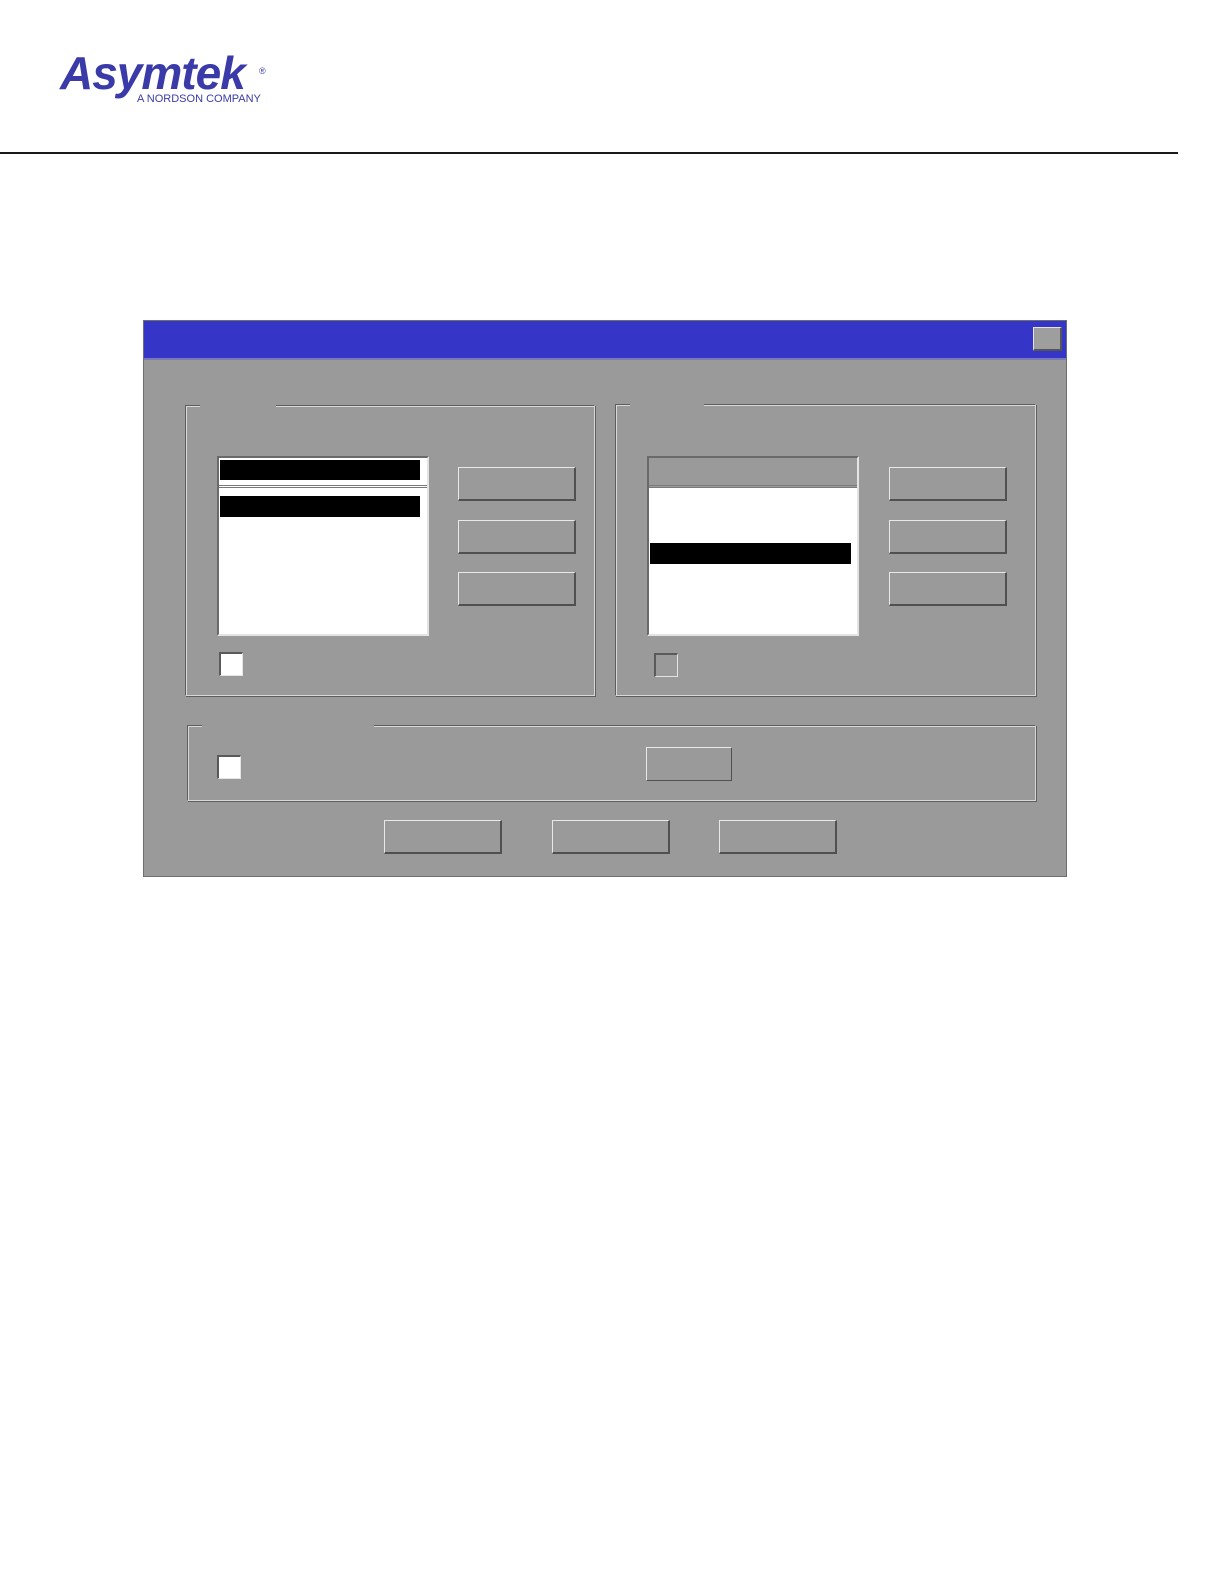 Image resolution: width=1224 pixels, height=1584 pixels. What do you see at coordinates (229, 767) in the screenshot?
I see `bottom-checkbox` at bounding box center [229, 767].